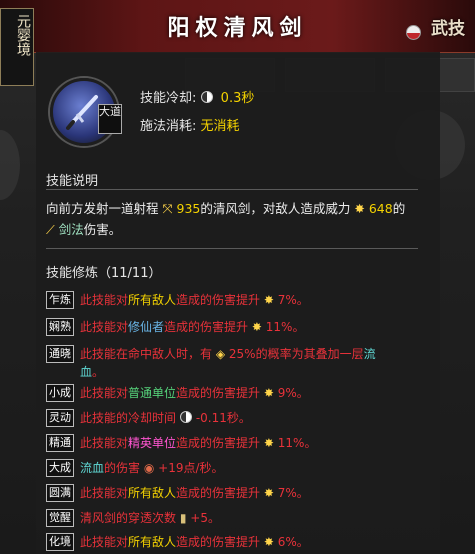 The width and height of the screenshot is (475, 554). Describe the element at coordinates (60, 493) in the screenshot. I see `tier-badge: 圆满` at that location.